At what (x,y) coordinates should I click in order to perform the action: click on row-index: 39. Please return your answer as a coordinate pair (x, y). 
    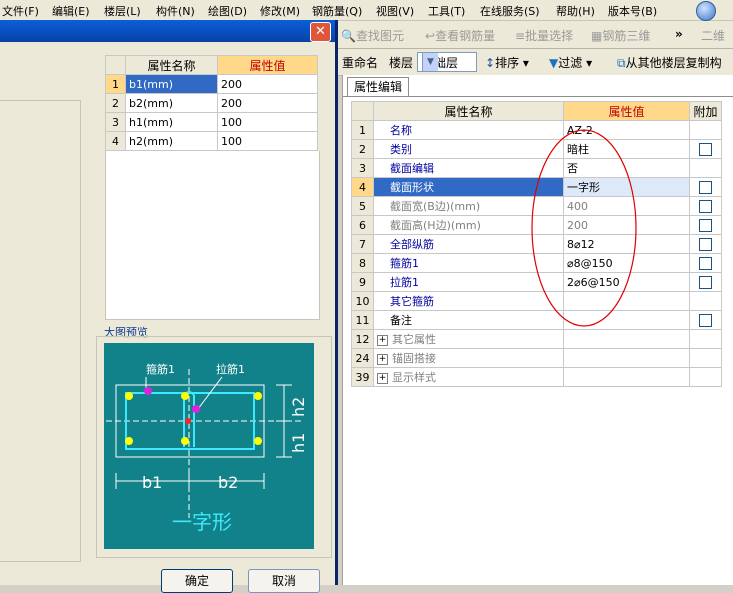
    Looking at the image, I should click on (362, 377).